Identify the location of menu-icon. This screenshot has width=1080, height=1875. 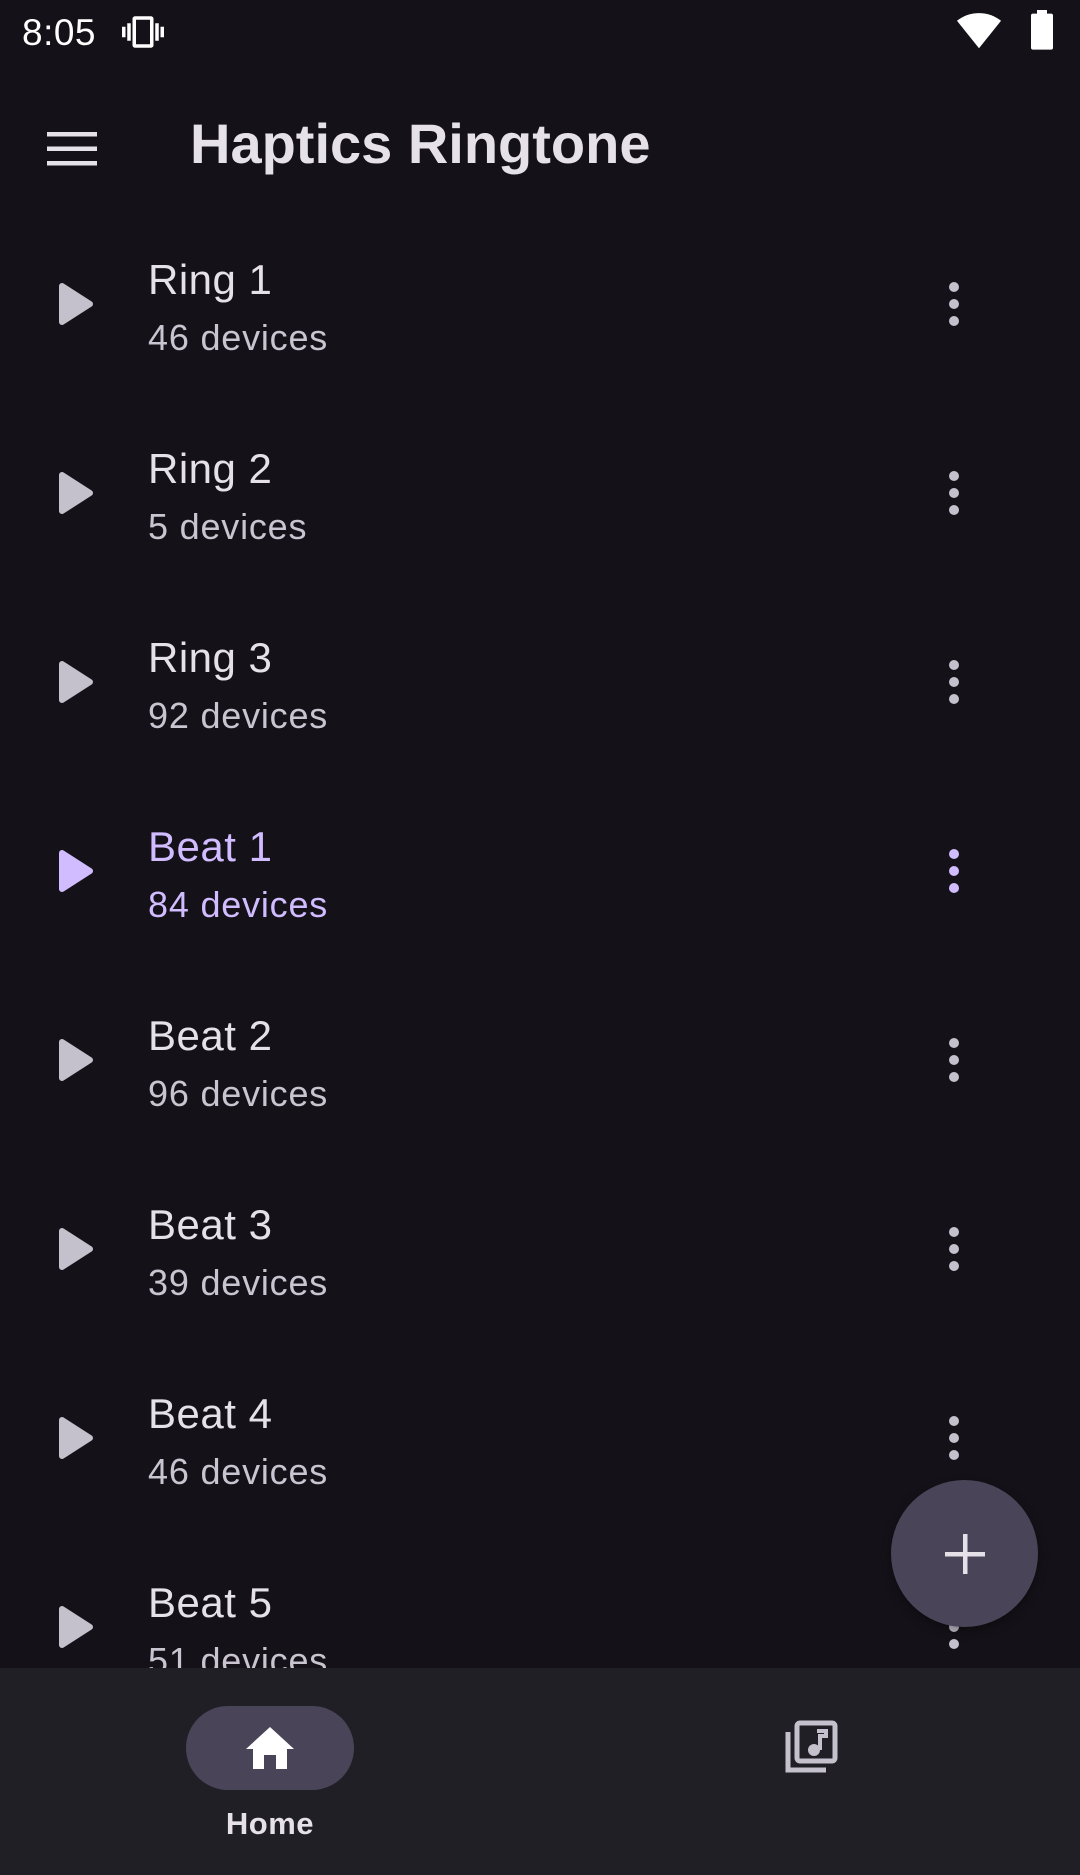
(72, 149).